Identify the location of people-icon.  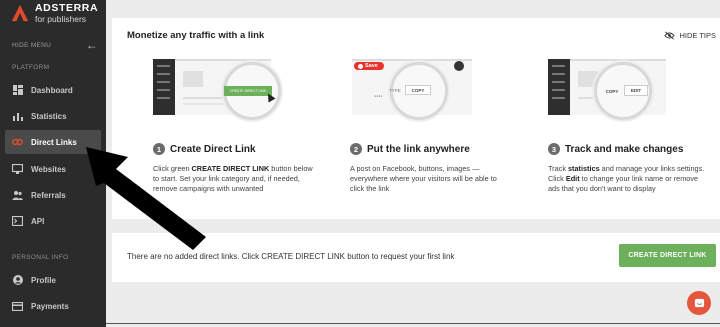
(17, 195).